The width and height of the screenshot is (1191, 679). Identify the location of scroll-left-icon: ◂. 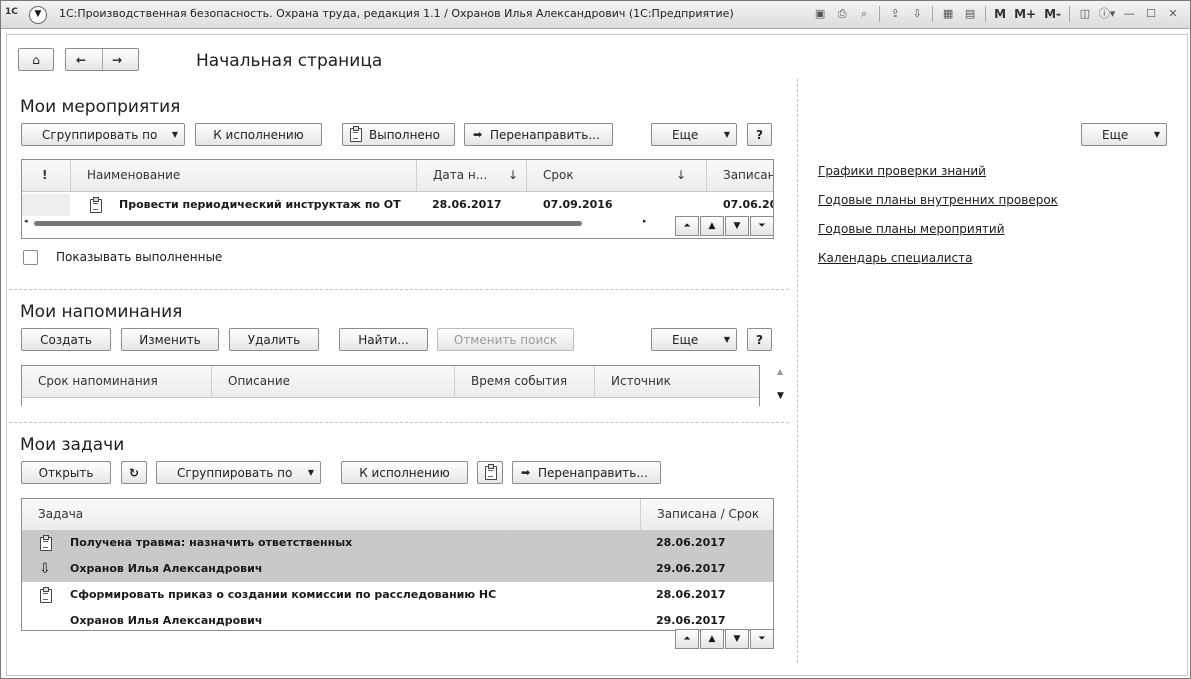
(26, 221).